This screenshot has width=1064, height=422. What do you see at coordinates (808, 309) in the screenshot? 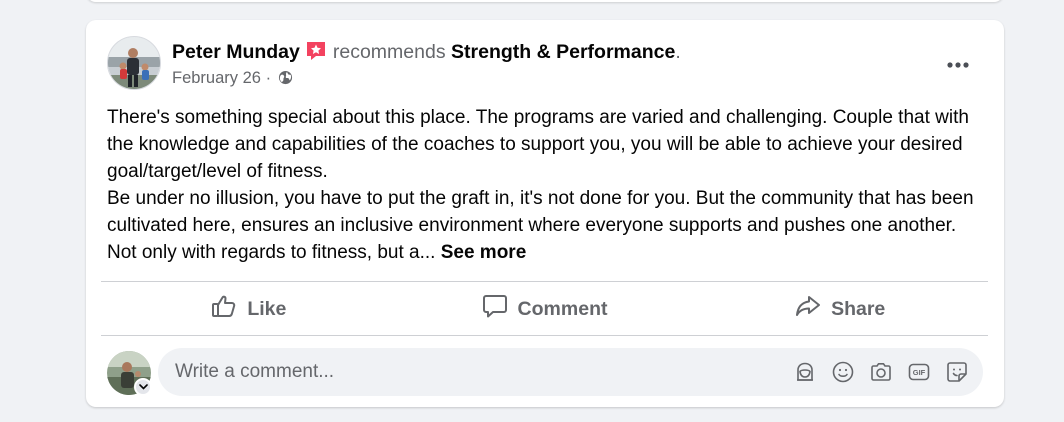
I see `share-arrow-icon` at bounding box center [808, 309].